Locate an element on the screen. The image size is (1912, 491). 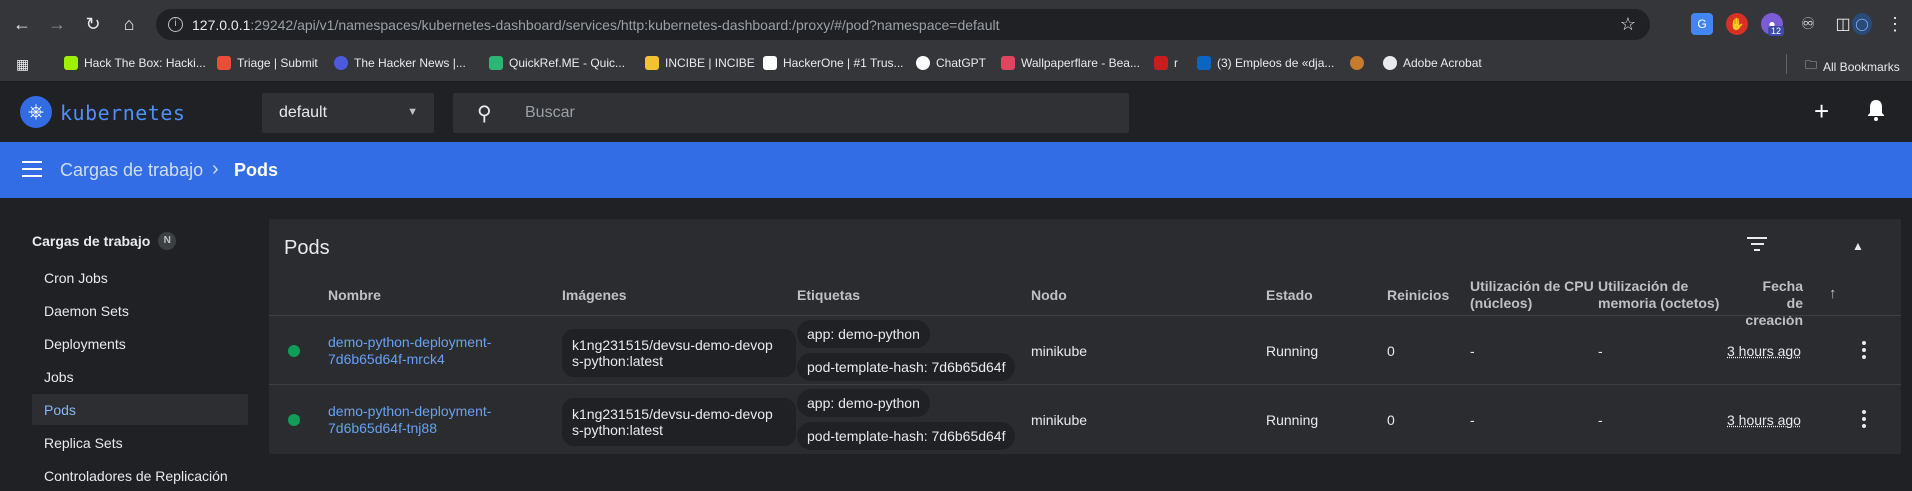
folder-icon: 🗀 is located at coordinates (1811, 65).